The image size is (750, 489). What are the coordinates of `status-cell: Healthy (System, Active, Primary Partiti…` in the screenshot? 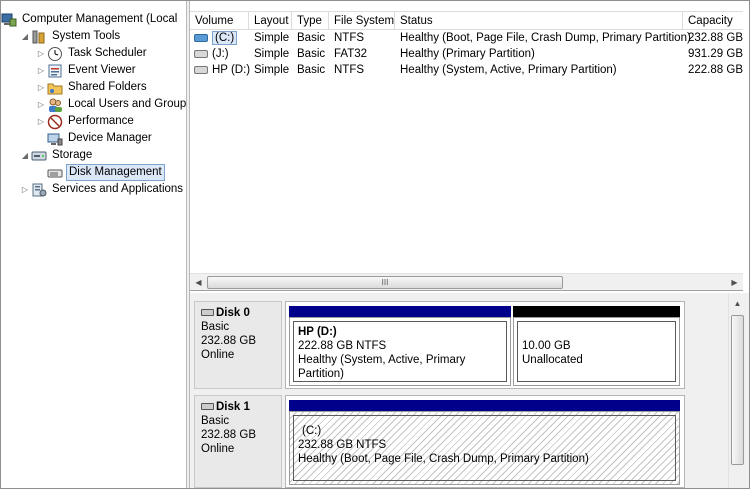 It's located at (508, 70).